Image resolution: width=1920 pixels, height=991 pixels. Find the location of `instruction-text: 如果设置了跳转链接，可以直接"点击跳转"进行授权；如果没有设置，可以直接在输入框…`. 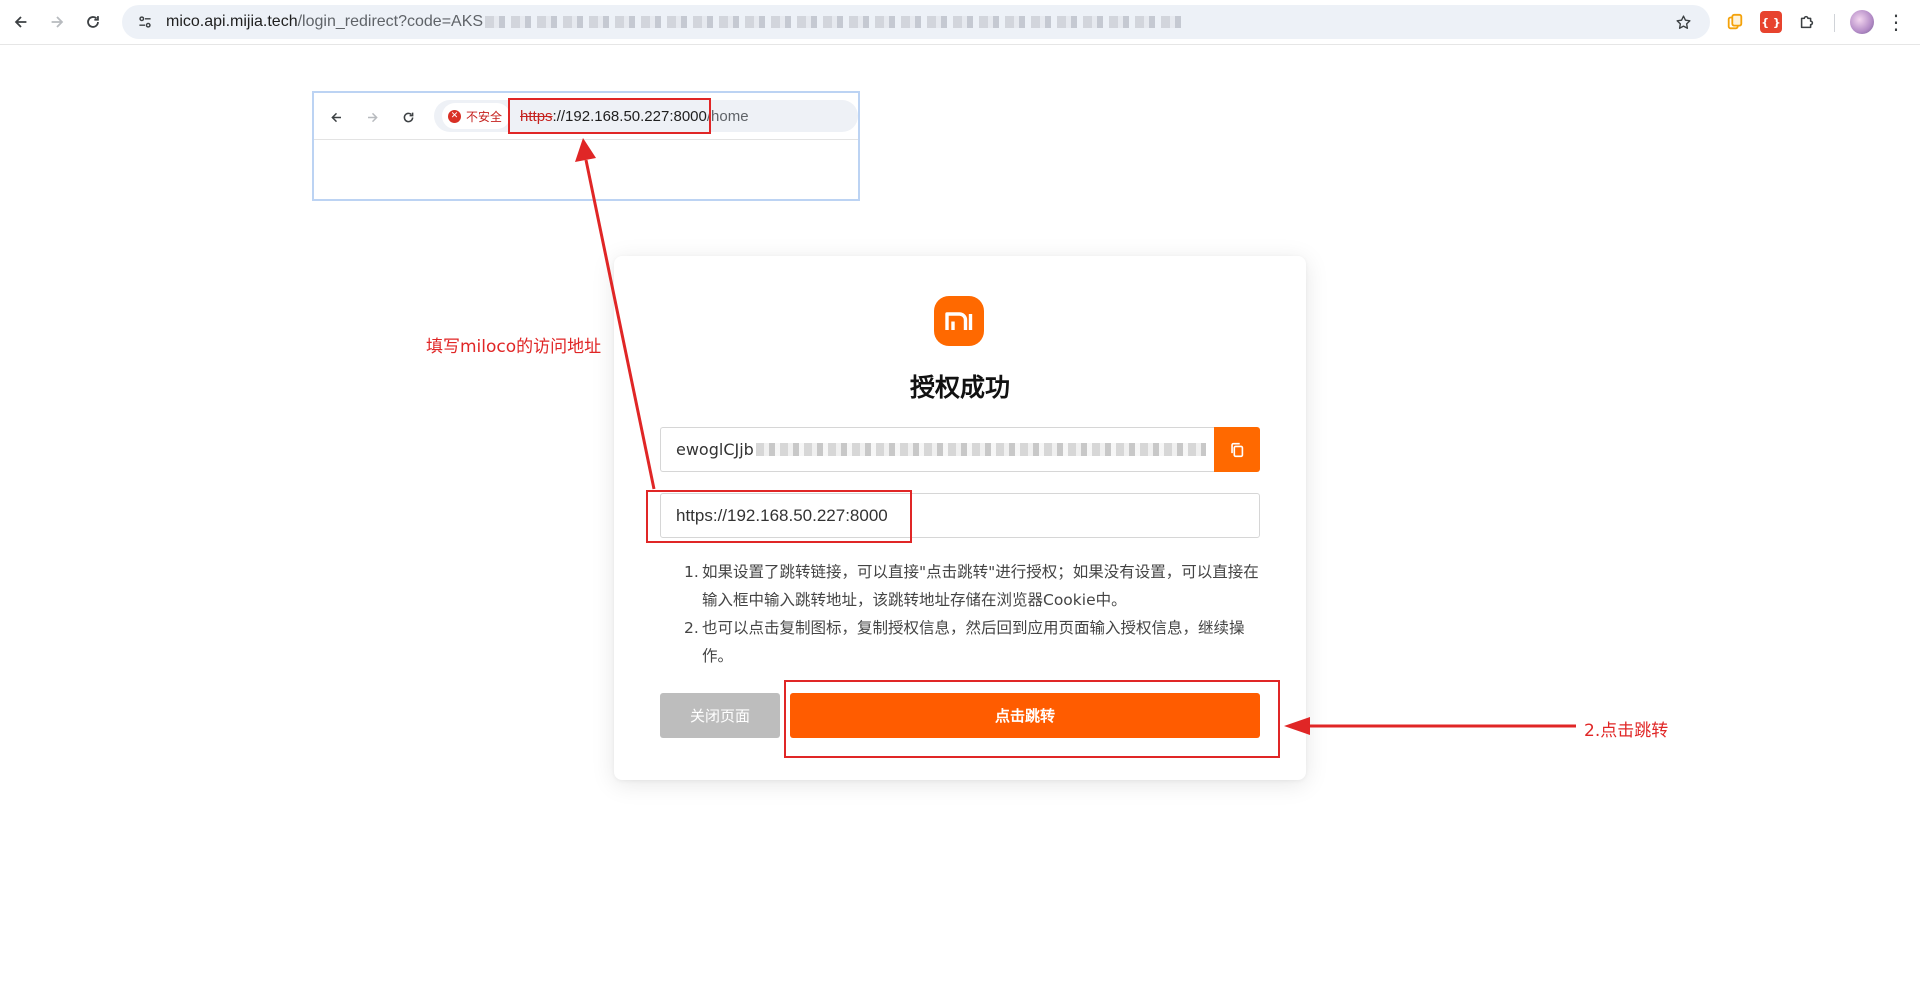

instruction-text: 如果设置了跳转链接，可以直接"点击跳转"进行授权；如果没有设置，可以直接在输入框… is located at coordinates (980, 586).